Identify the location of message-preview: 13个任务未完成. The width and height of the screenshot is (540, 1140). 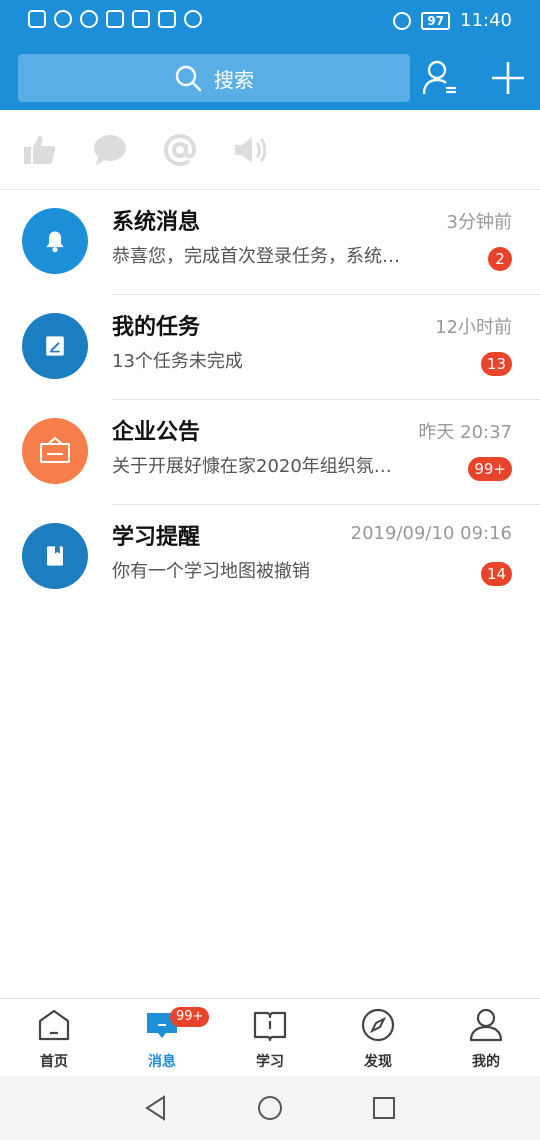
(177, 361).